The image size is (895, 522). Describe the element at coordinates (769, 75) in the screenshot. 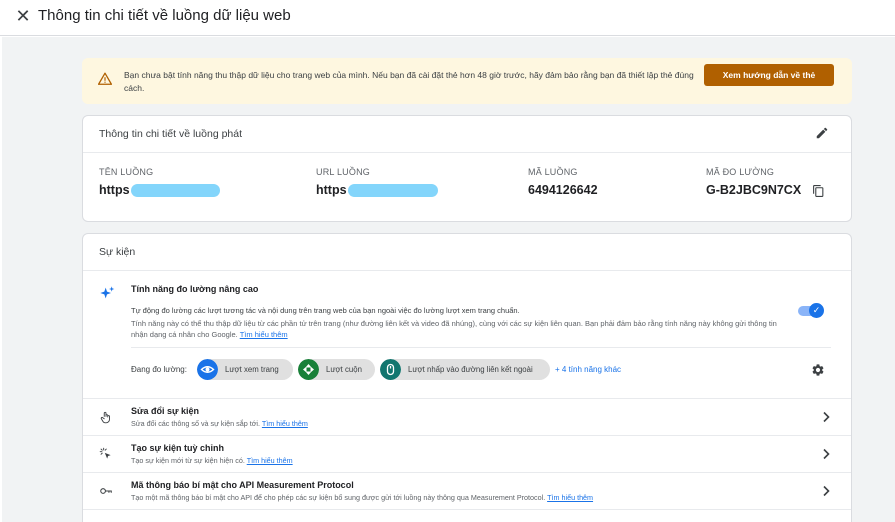

I see `view-tag-guide-button: Xem hướng dẫn về thẻ` at that location.